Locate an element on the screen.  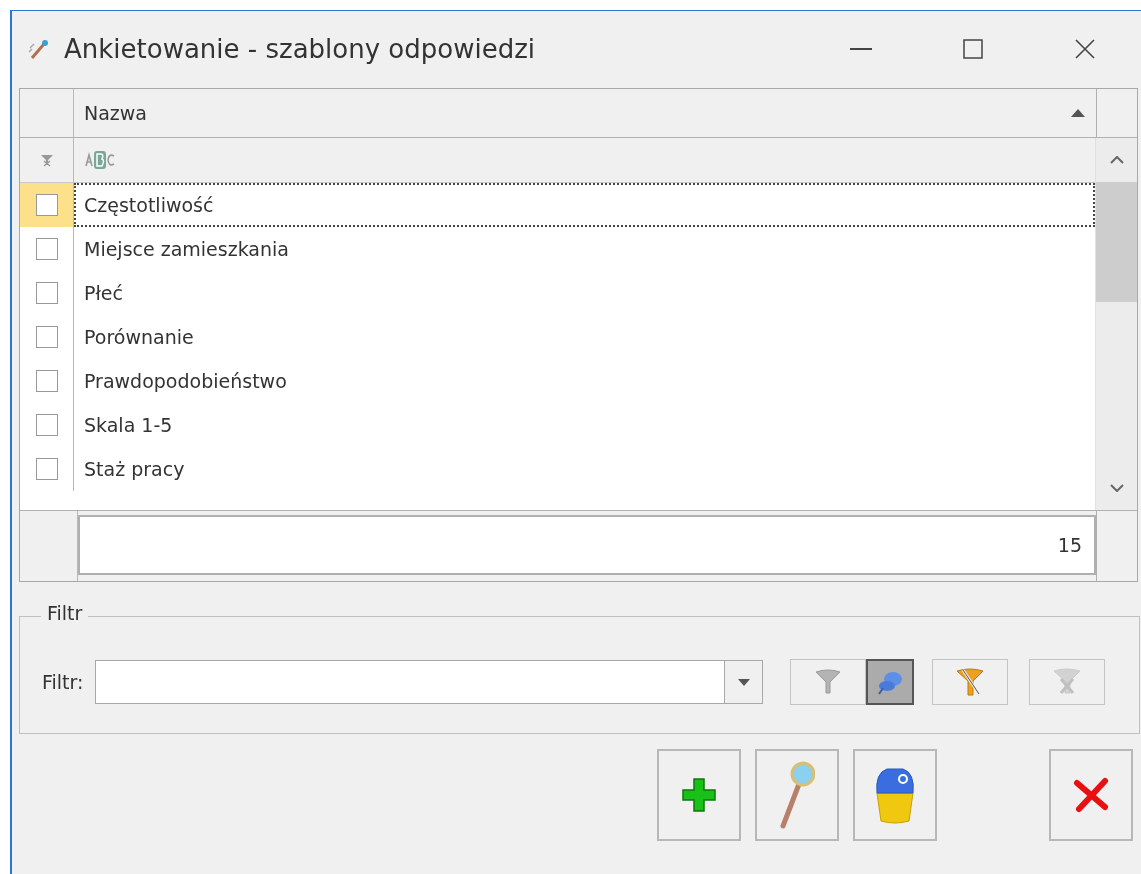
funnel-cross-icon is located at coordinates (1067, 682).